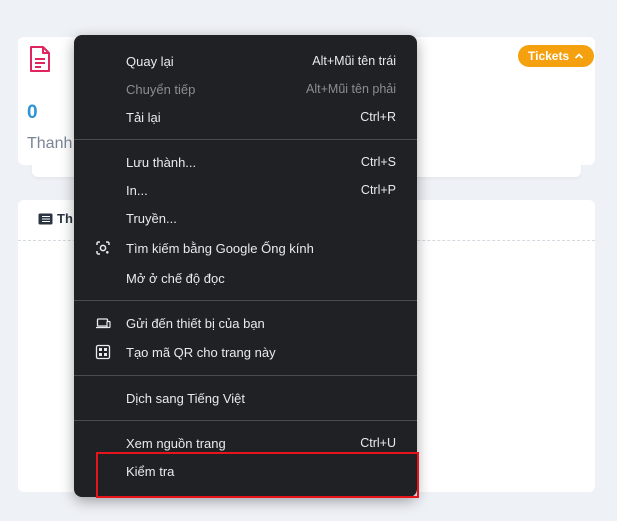  Describe the element at coordinates (245, 117) in the screenshot. I see `menu-item-reload: Tải lại Ctrl+R` at that location.